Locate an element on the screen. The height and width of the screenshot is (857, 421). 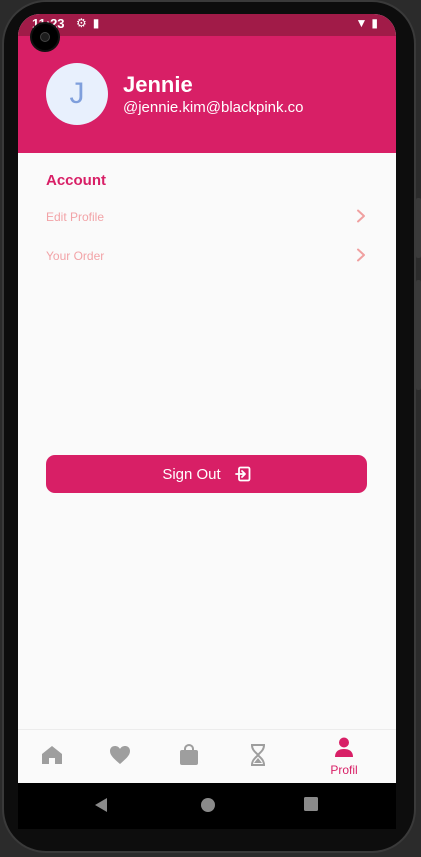
system-nav-bar is located at coordinates (207, 806).